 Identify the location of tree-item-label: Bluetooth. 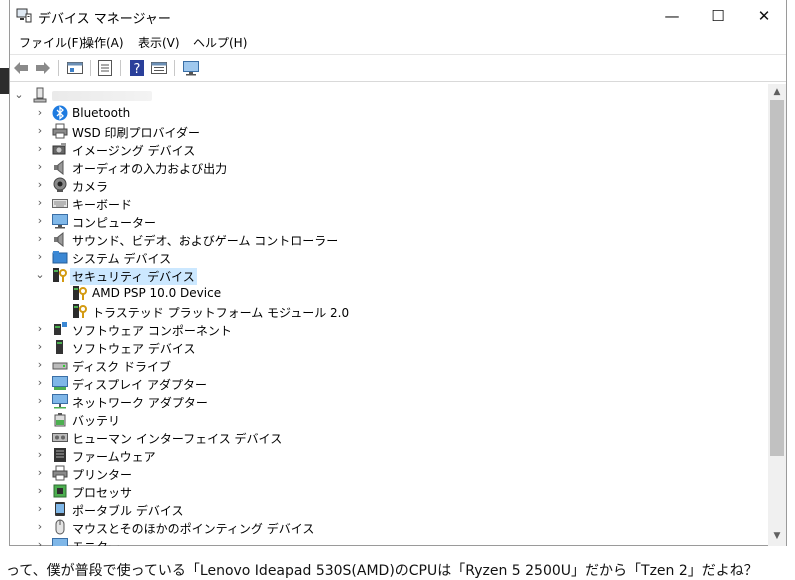
(101, 113).